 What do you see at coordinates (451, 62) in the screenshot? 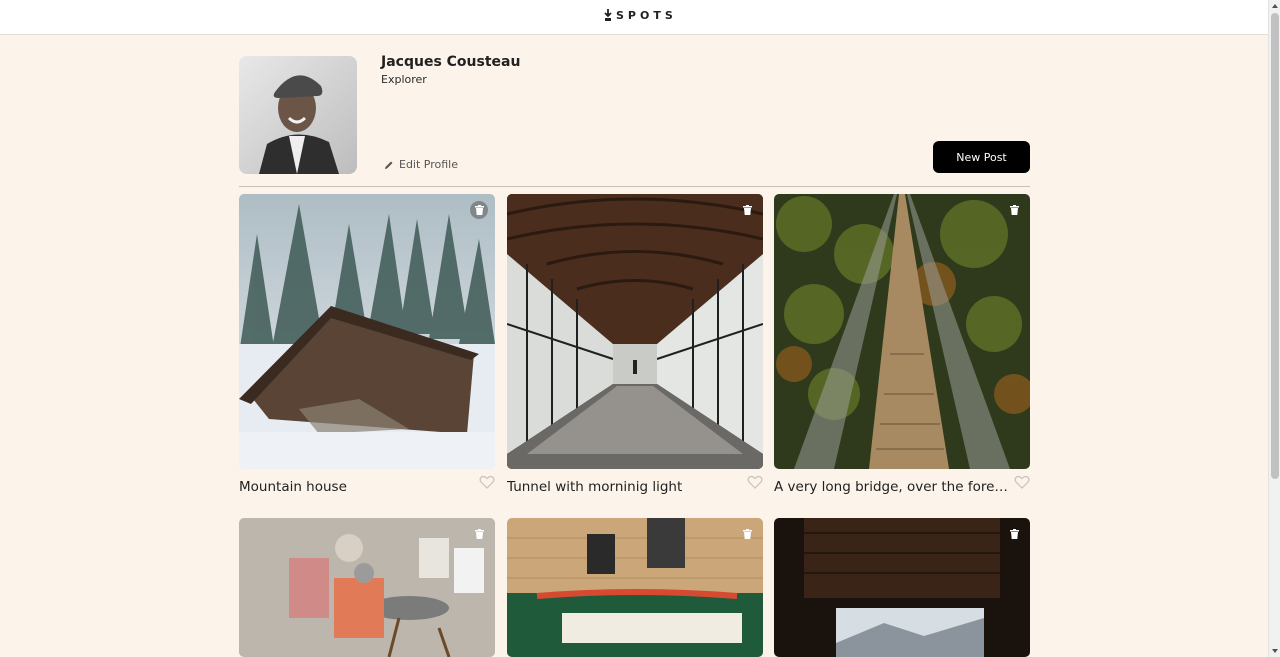
I see `profile-name: Jacques Cousteau` at bounding box center [451, 62].